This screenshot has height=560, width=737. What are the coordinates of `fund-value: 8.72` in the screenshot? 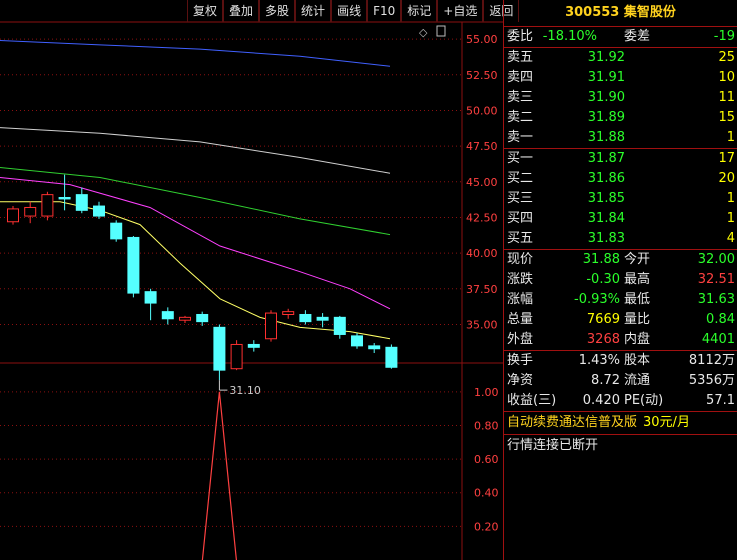 It's located at (605, 380).